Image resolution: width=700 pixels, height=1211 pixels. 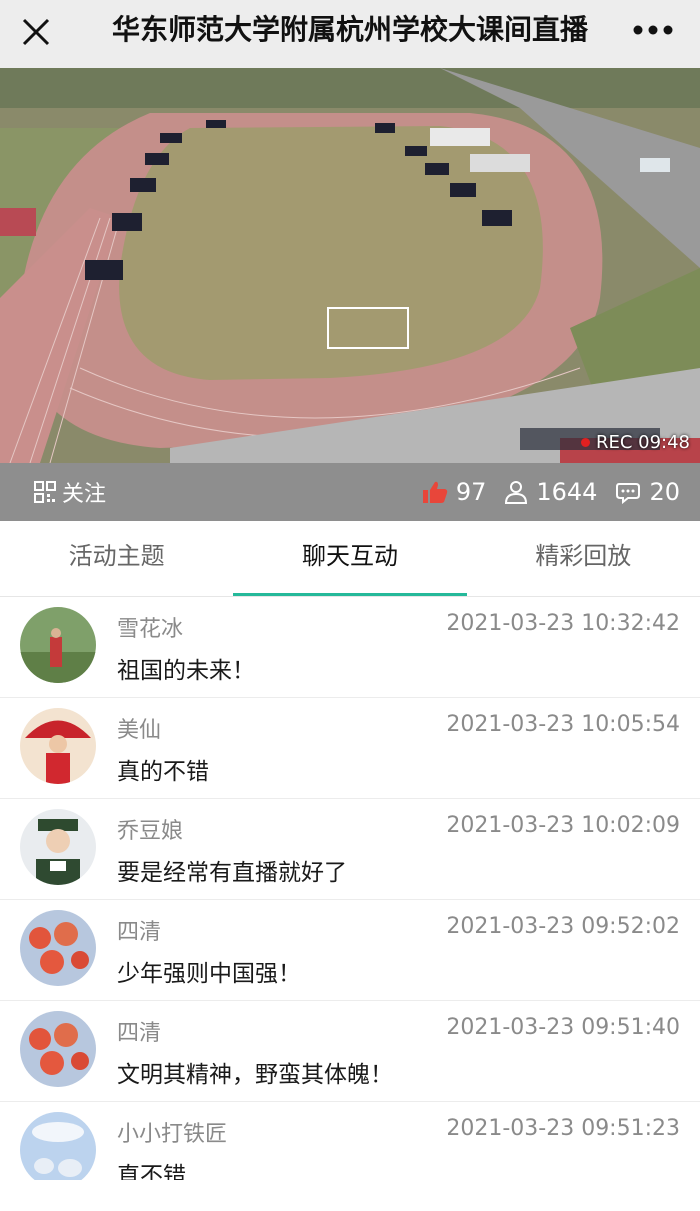 I want to click on tab-chat: 聊天互动, so click(x=350, y=558).